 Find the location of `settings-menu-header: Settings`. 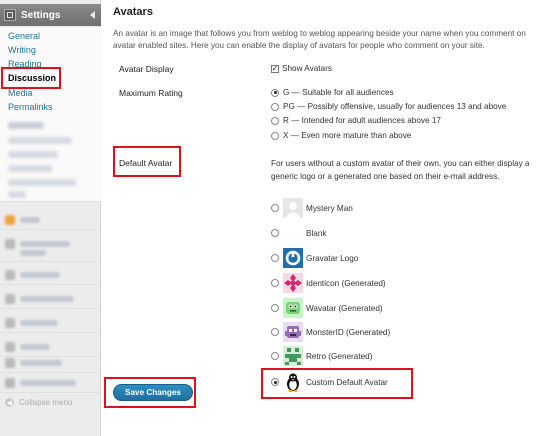

settings-menu-header: Settings is located at coordinates (50, 15).